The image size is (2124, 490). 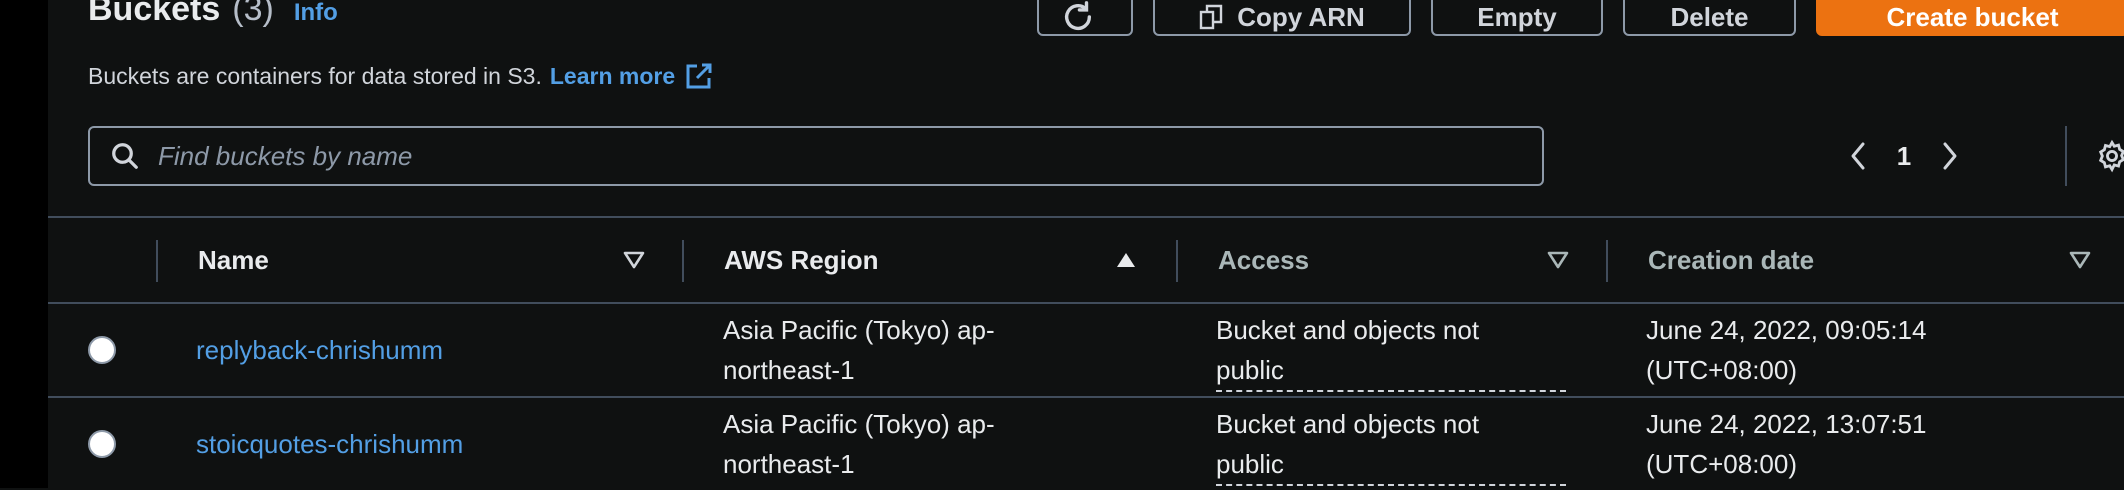 I want to click on delete-button: Delete, so click(x=1709, y=18).